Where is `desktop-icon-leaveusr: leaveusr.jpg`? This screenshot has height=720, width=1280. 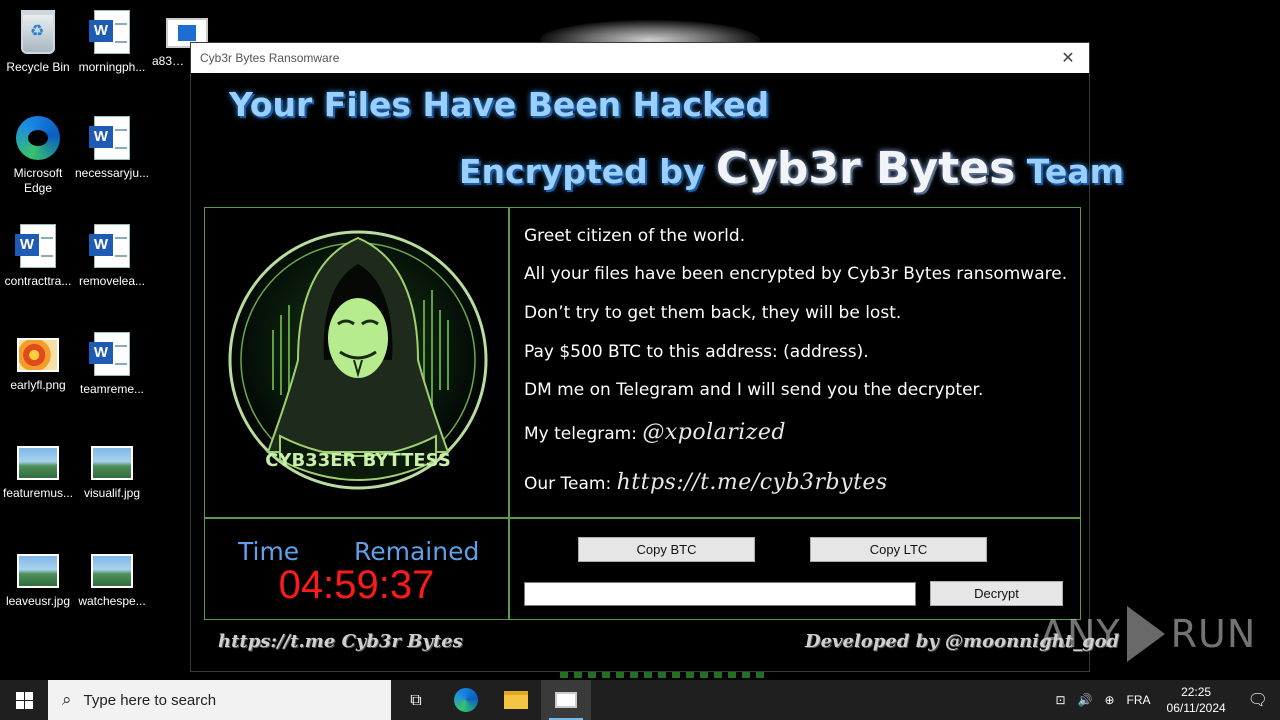
desktop-icon-leaveusr: leaveusr.jpg is located at coordinates (38, 578).